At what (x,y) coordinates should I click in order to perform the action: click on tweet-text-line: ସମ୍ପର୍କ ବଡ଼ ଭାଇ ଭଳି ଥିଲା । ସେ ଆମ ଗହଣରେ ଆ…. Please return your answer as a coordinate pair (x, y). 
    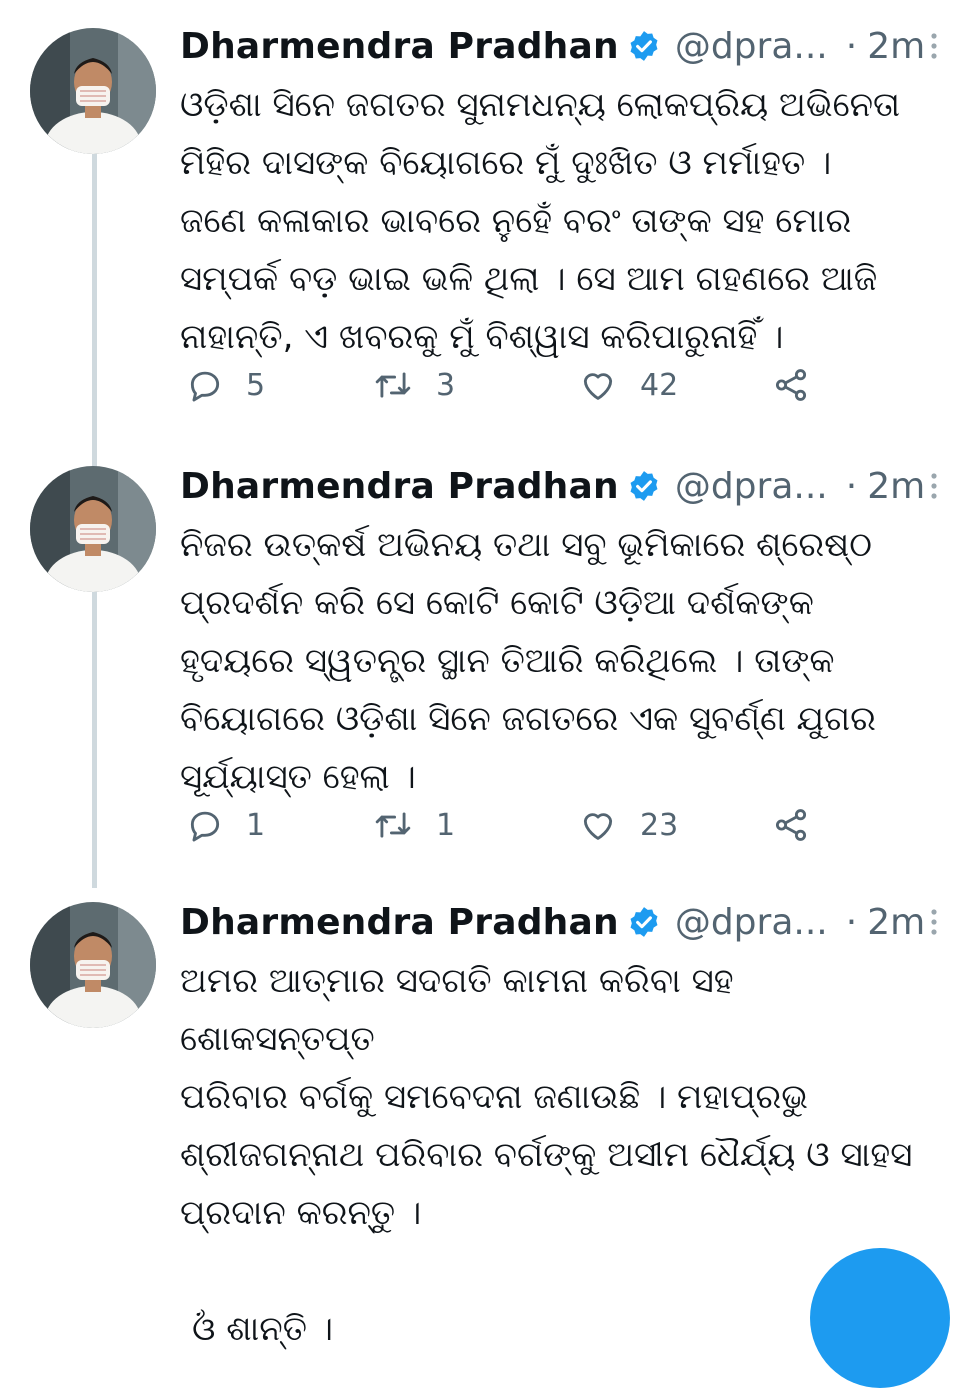
    Looking at the image, I should click on (529, 279).